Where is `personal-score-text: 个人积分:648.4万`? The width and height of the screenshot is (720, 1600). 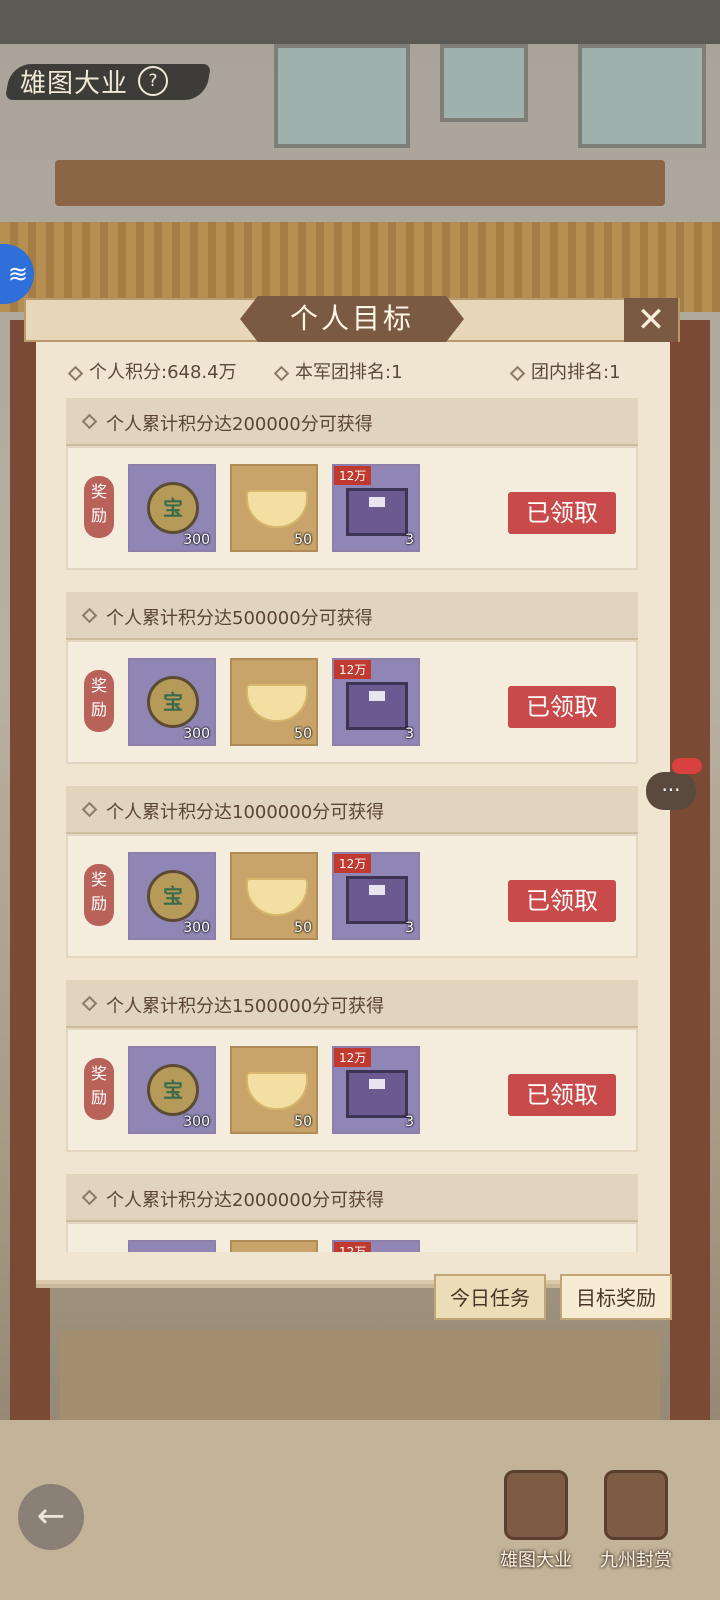
personal-score-text: 个人积分:648.4万 is located at coordinates (163, 372).